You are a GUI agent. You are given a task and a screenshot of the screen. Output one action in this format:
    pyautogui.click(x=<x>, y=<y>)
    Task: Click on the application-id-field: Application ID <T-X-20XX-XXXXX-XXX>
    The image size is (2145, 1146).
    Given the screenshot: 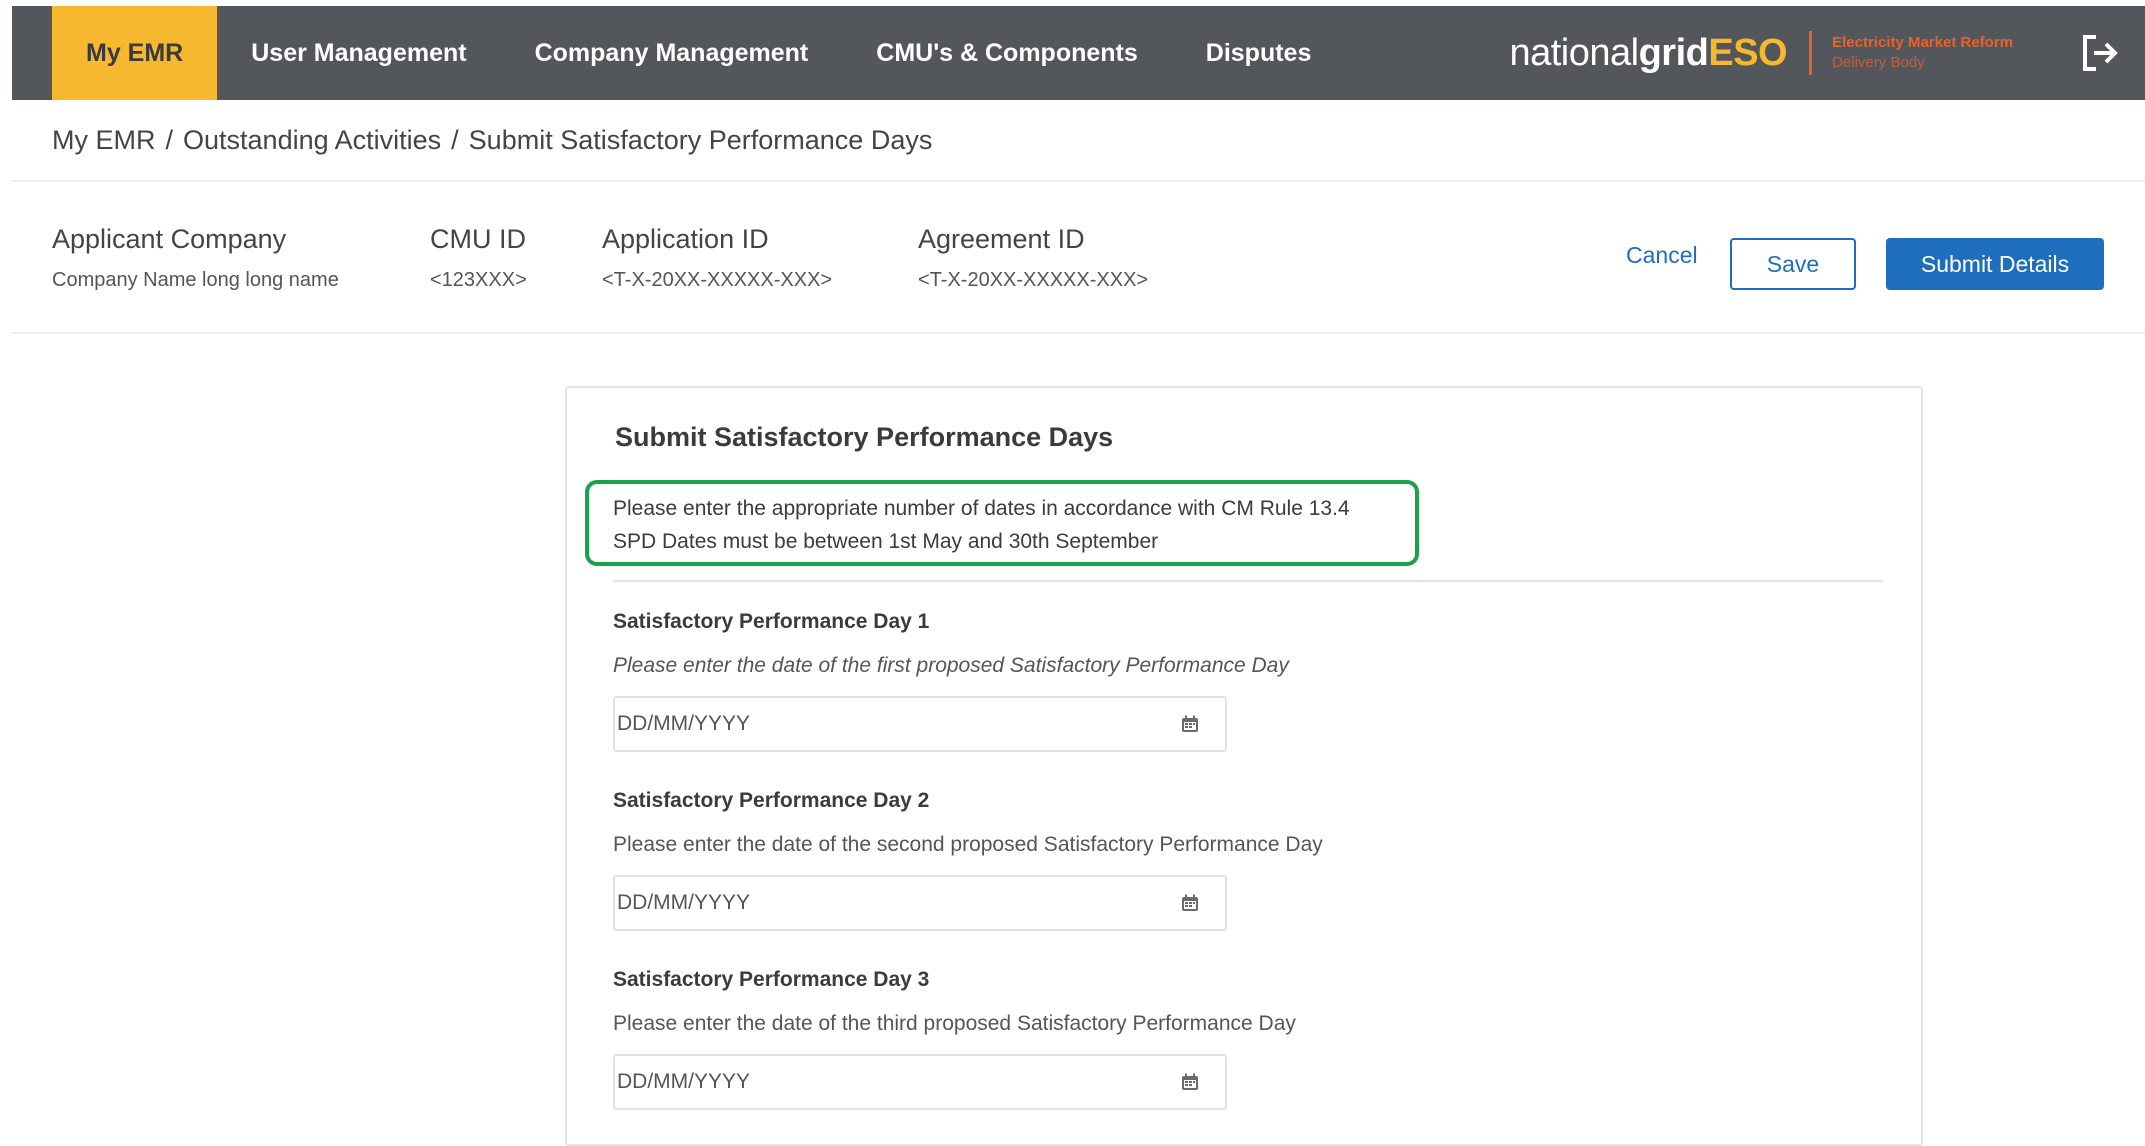 What is the action you would take?
    pyautogui.click(x=717, y=258)
    